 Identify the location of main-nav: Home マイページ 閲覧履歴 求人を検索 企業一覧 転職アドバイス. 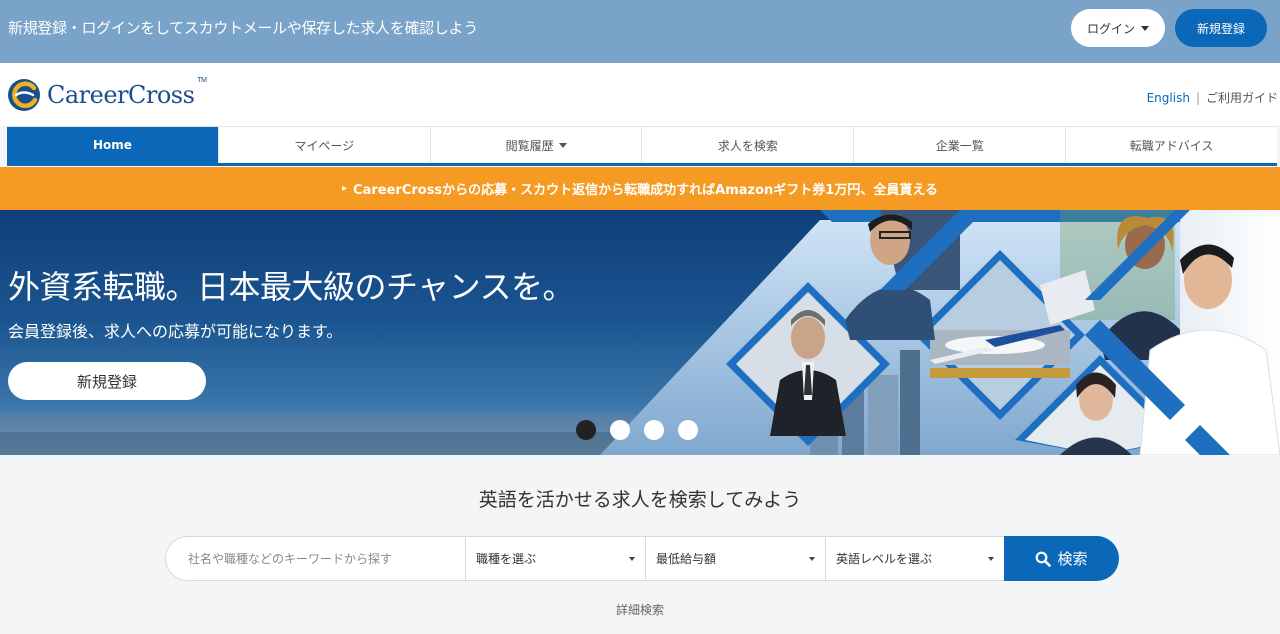
(642, 146).